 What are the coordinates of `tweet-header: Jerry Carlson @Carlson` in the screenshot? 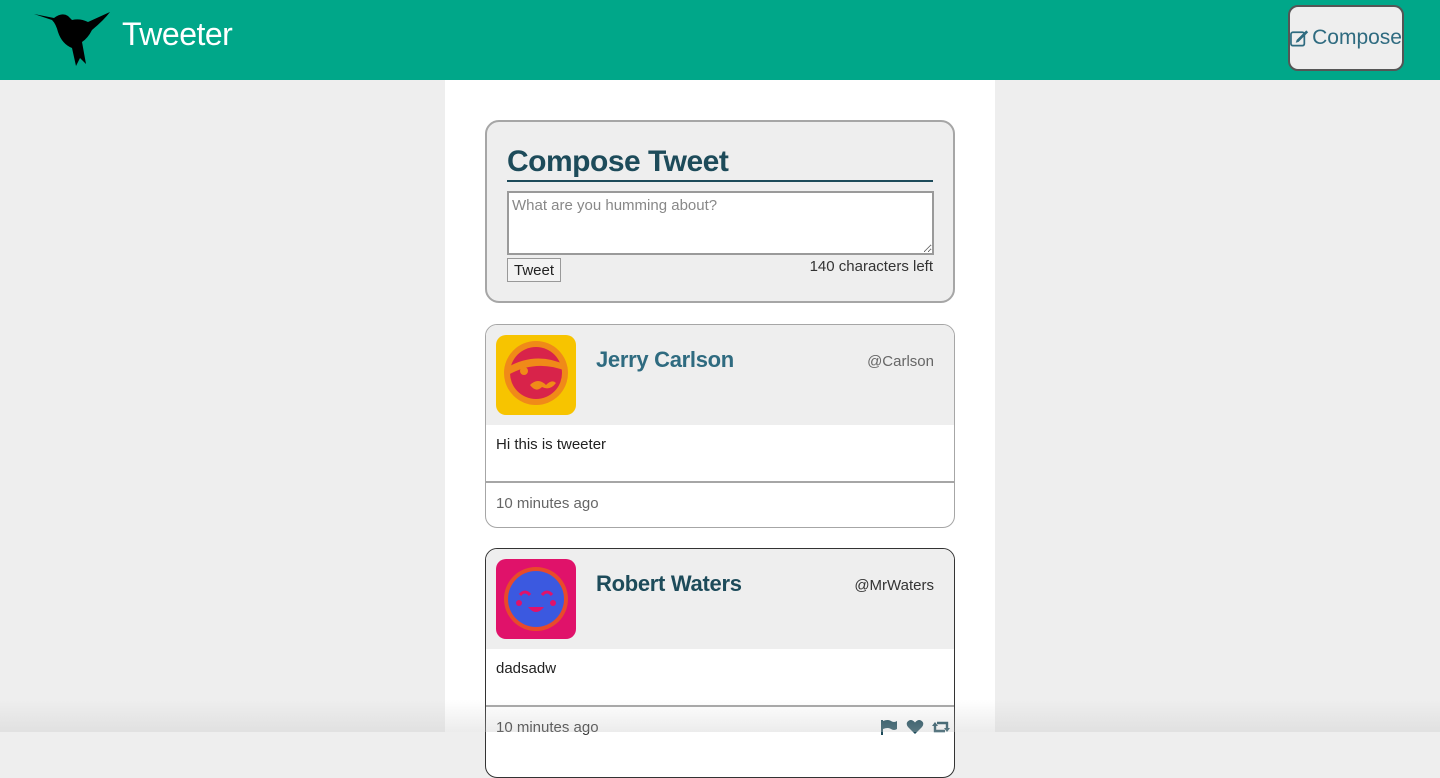 It's located at (720, 375).